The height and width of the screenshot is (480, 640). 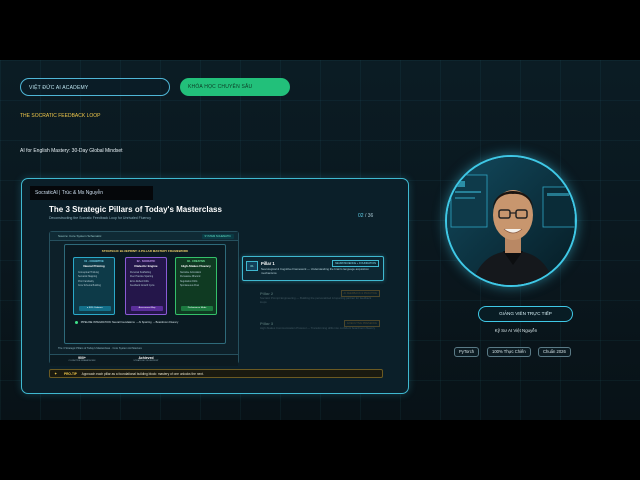 I want to click on column-button: Assessment Map, so click(x=147, y=308).